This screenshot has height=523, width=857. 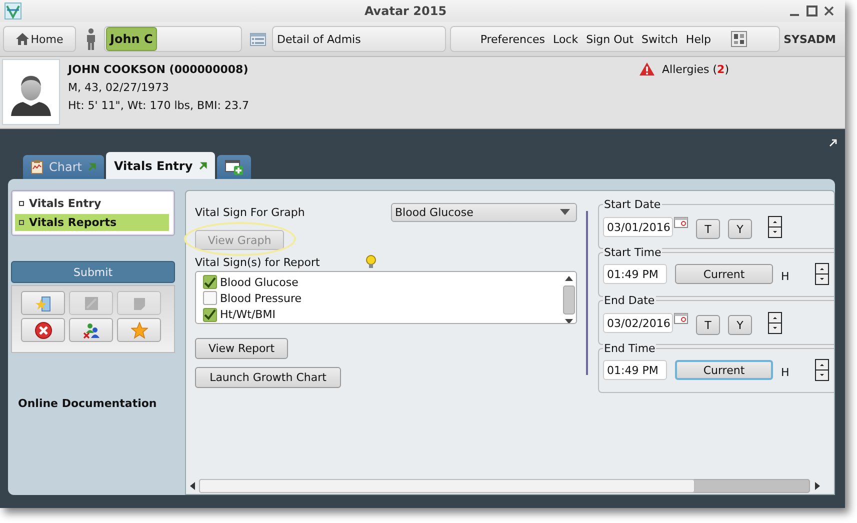 I want to click on client-name: John C, so click(x=131, y=39).